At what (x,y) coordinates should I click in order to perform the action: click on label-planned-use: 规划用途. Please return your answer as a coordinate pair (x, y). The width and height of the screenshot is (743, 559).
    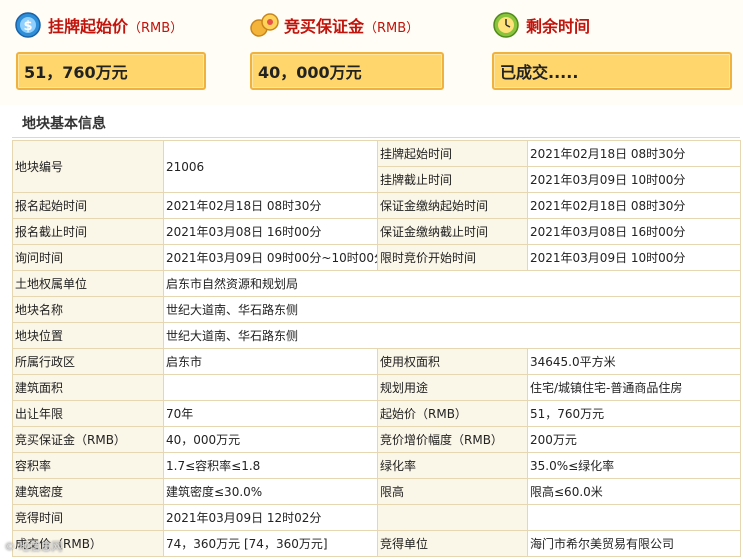
    Looking at the image, I should click on (452, 387).